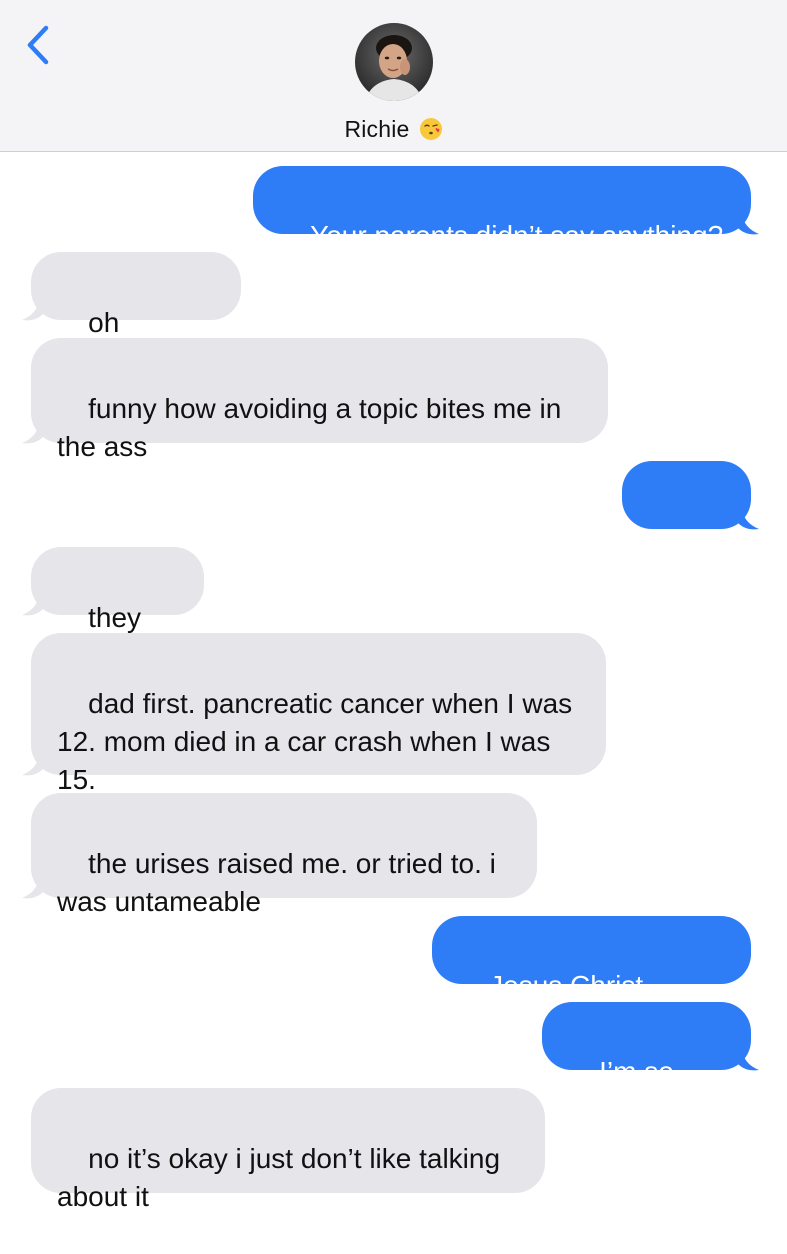  I want to click on message-text: I’m so sorry., so click(625, 1090).